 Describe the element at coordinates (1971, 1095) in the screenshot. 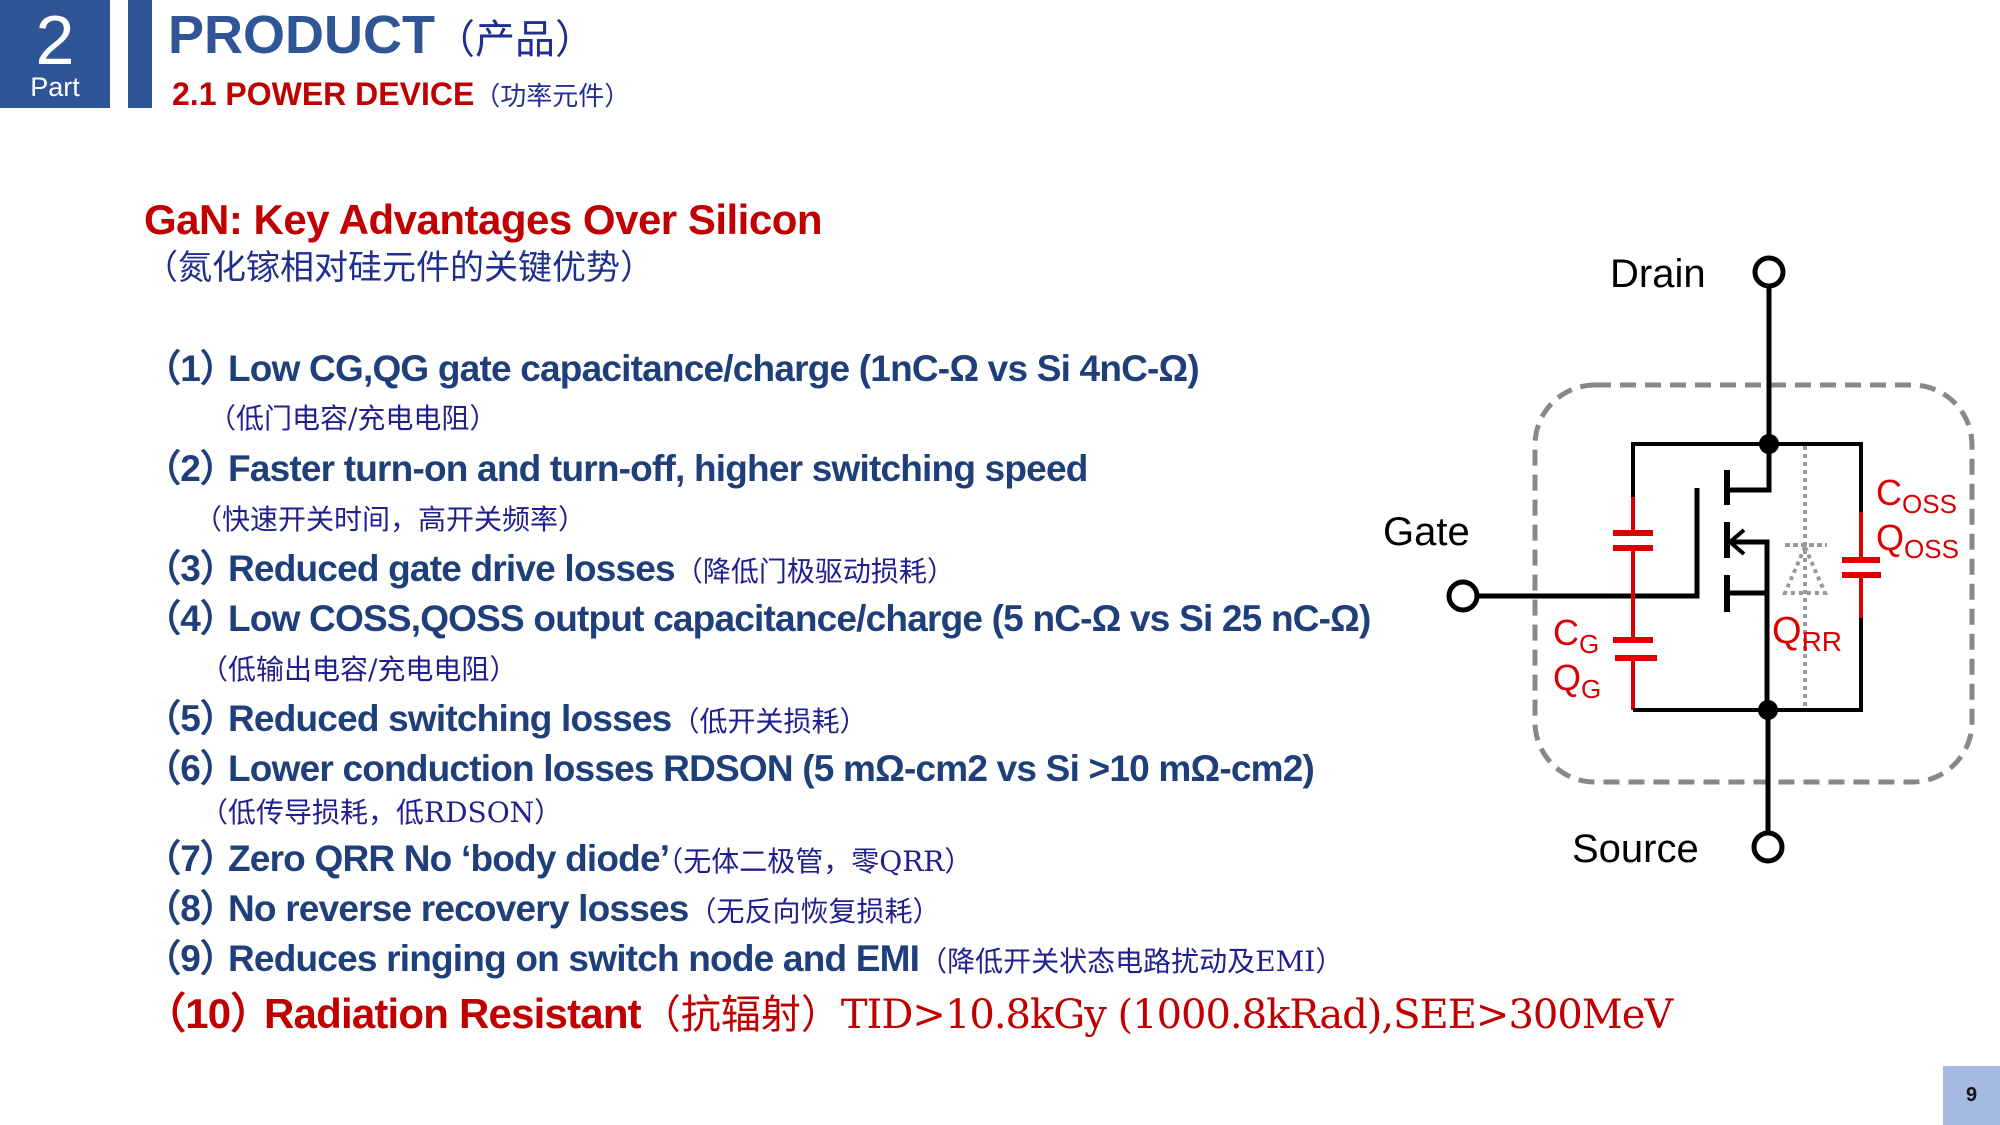

I see `page-number: 9` at that location.